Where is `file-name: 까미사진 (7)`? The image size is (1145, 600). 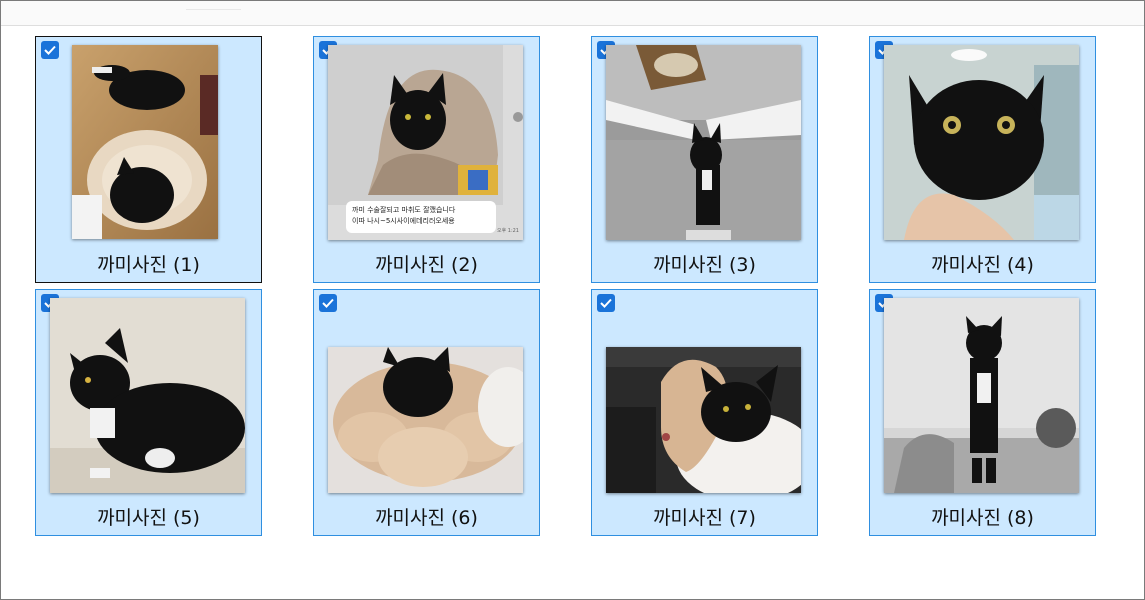
file-name: 까미사진 (7) is located at coordinates (704, 518).